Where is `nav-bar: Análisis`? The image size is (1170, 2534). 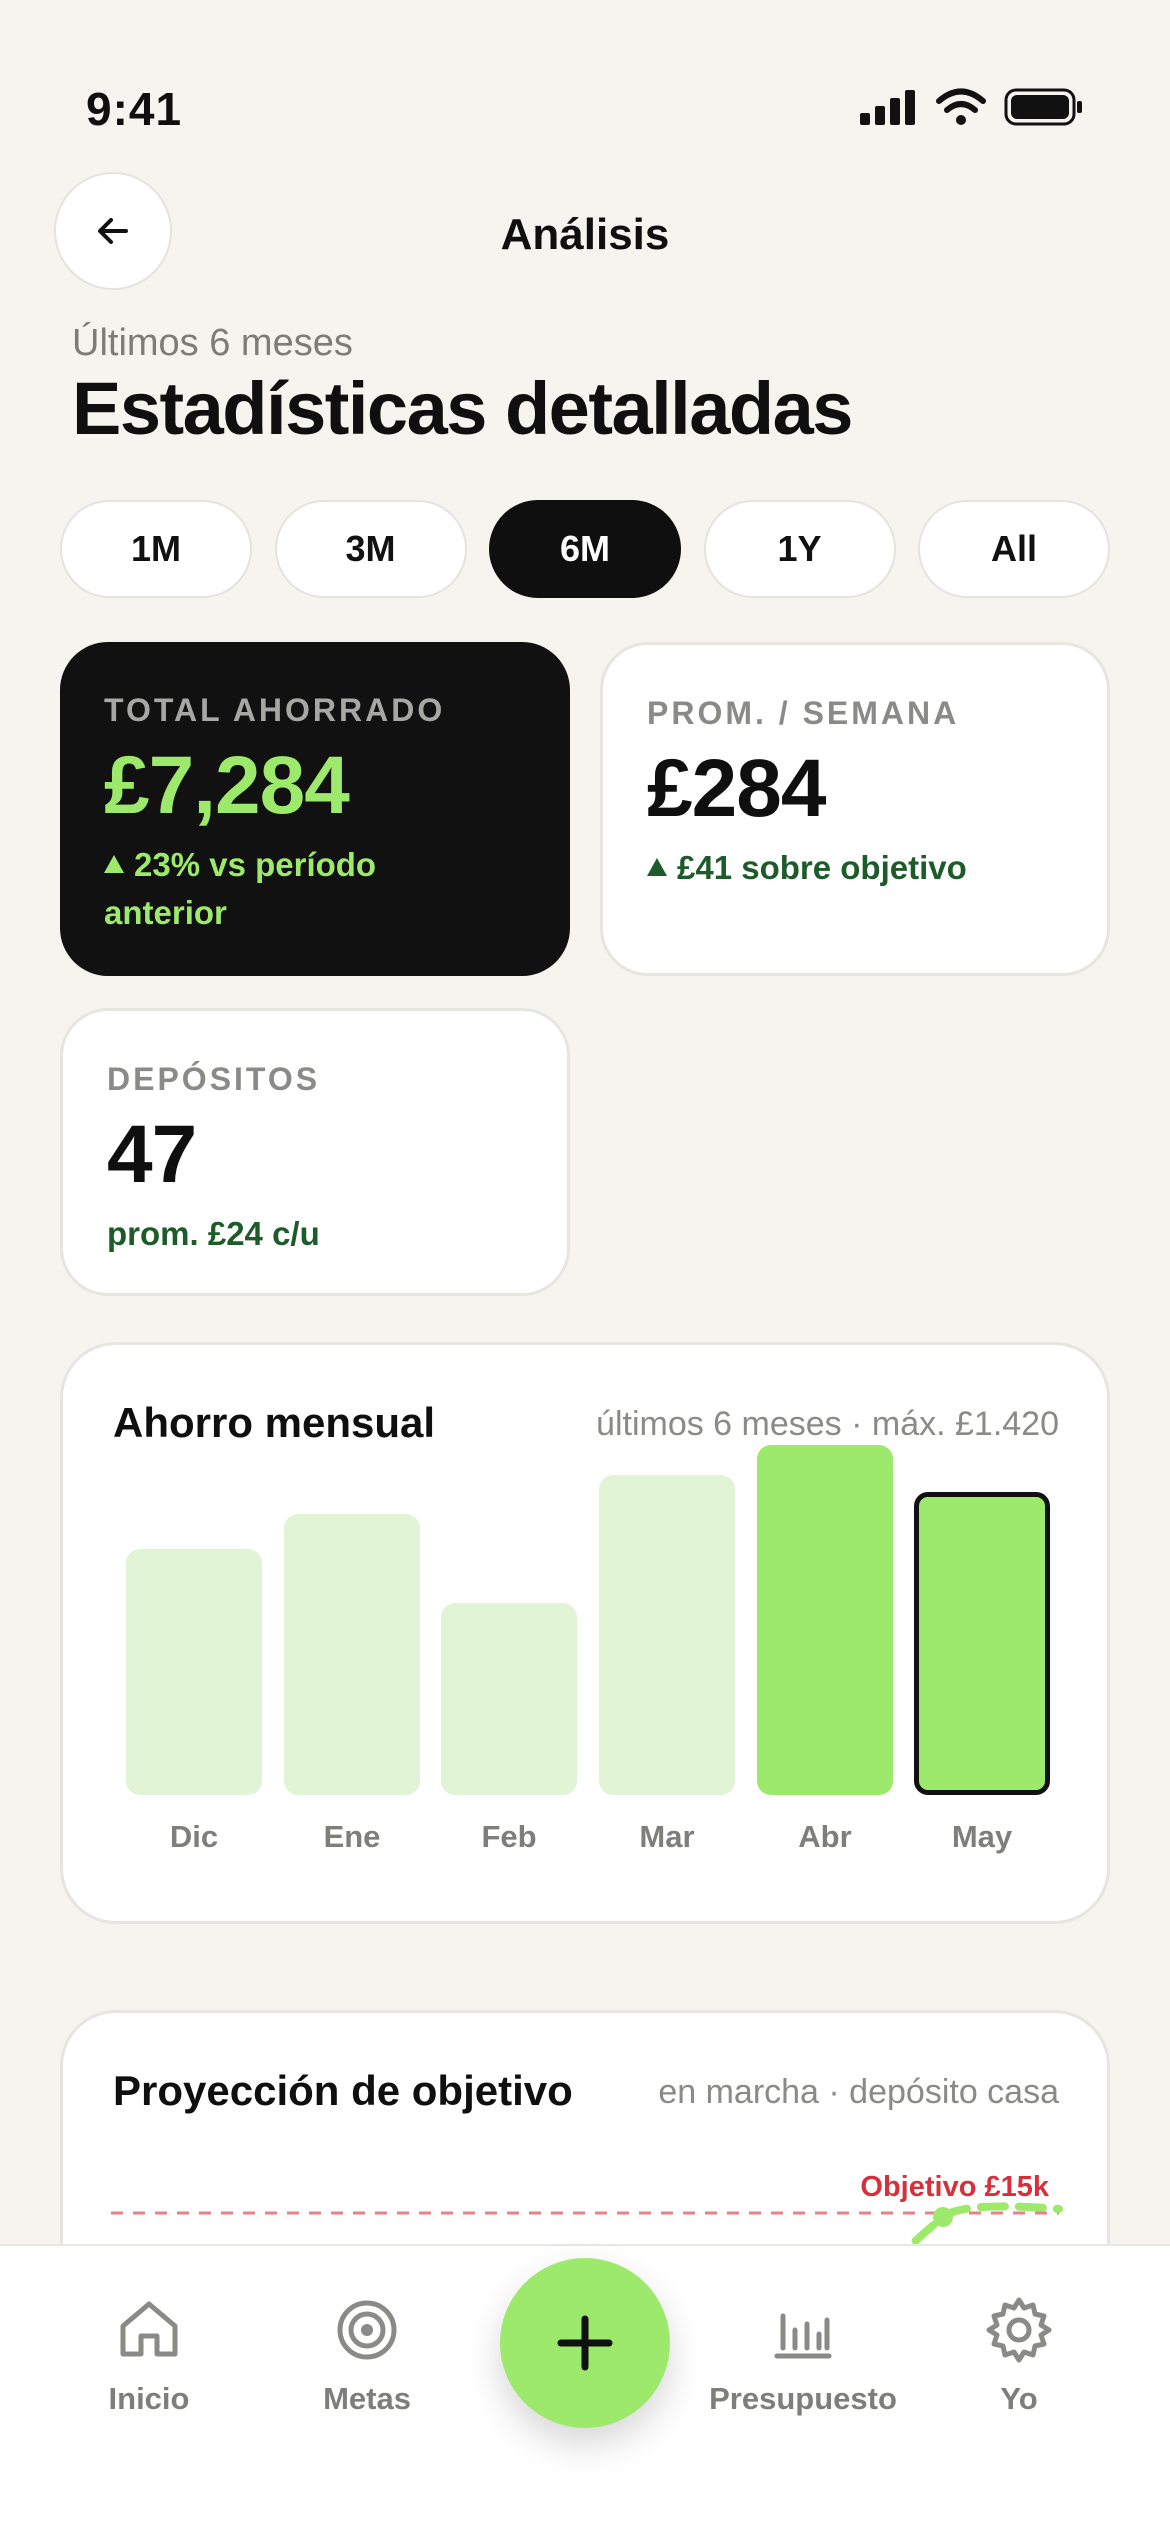 nav-bar: Análisis is located at coordinates (585, 233).